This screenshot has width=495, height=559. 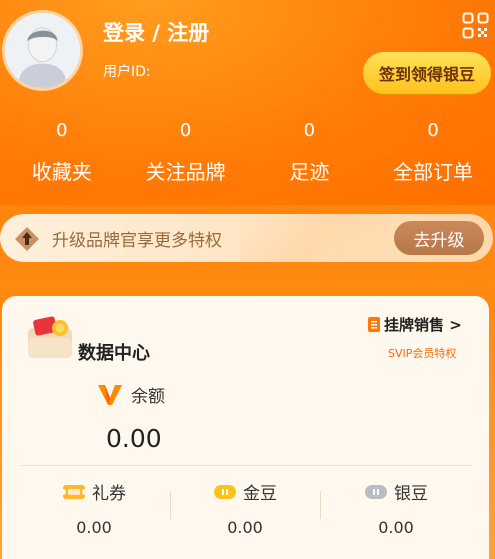 What do you see at coordinates (422, 353) in the screenshot?
I see `svip-privilege-note: SVIP会员特权` at bounding box center [422, 353].